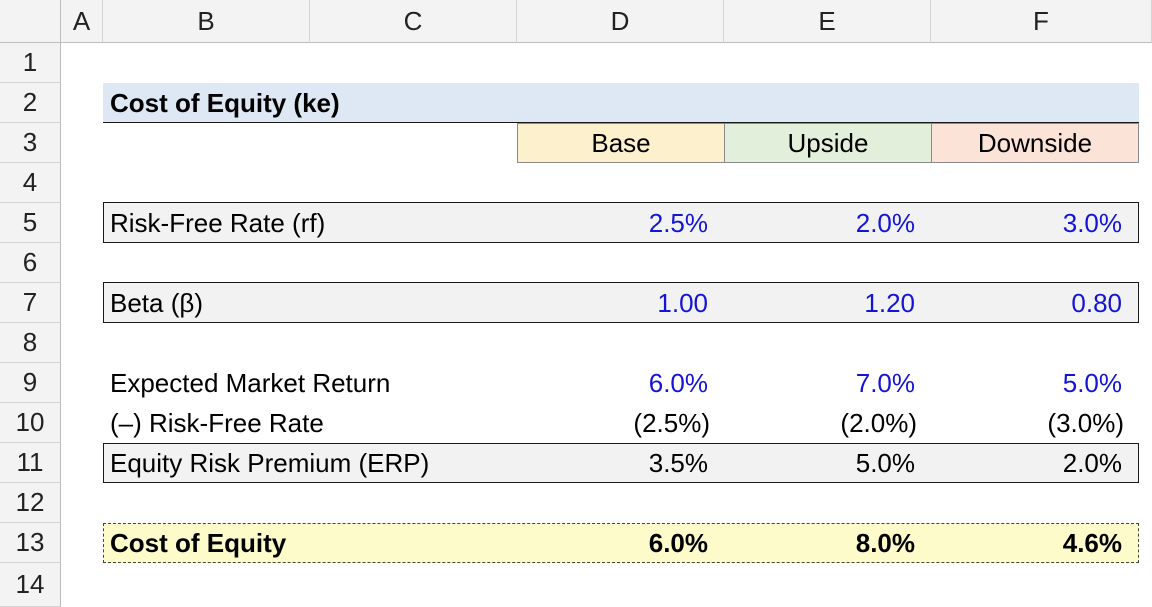 Image resolution: width=1152 pixels, height=607 pixels. What do you see at coordinates (30, 503) in the screenshot?
I see `row-header-12: 12` at bounding box center [30, 503].